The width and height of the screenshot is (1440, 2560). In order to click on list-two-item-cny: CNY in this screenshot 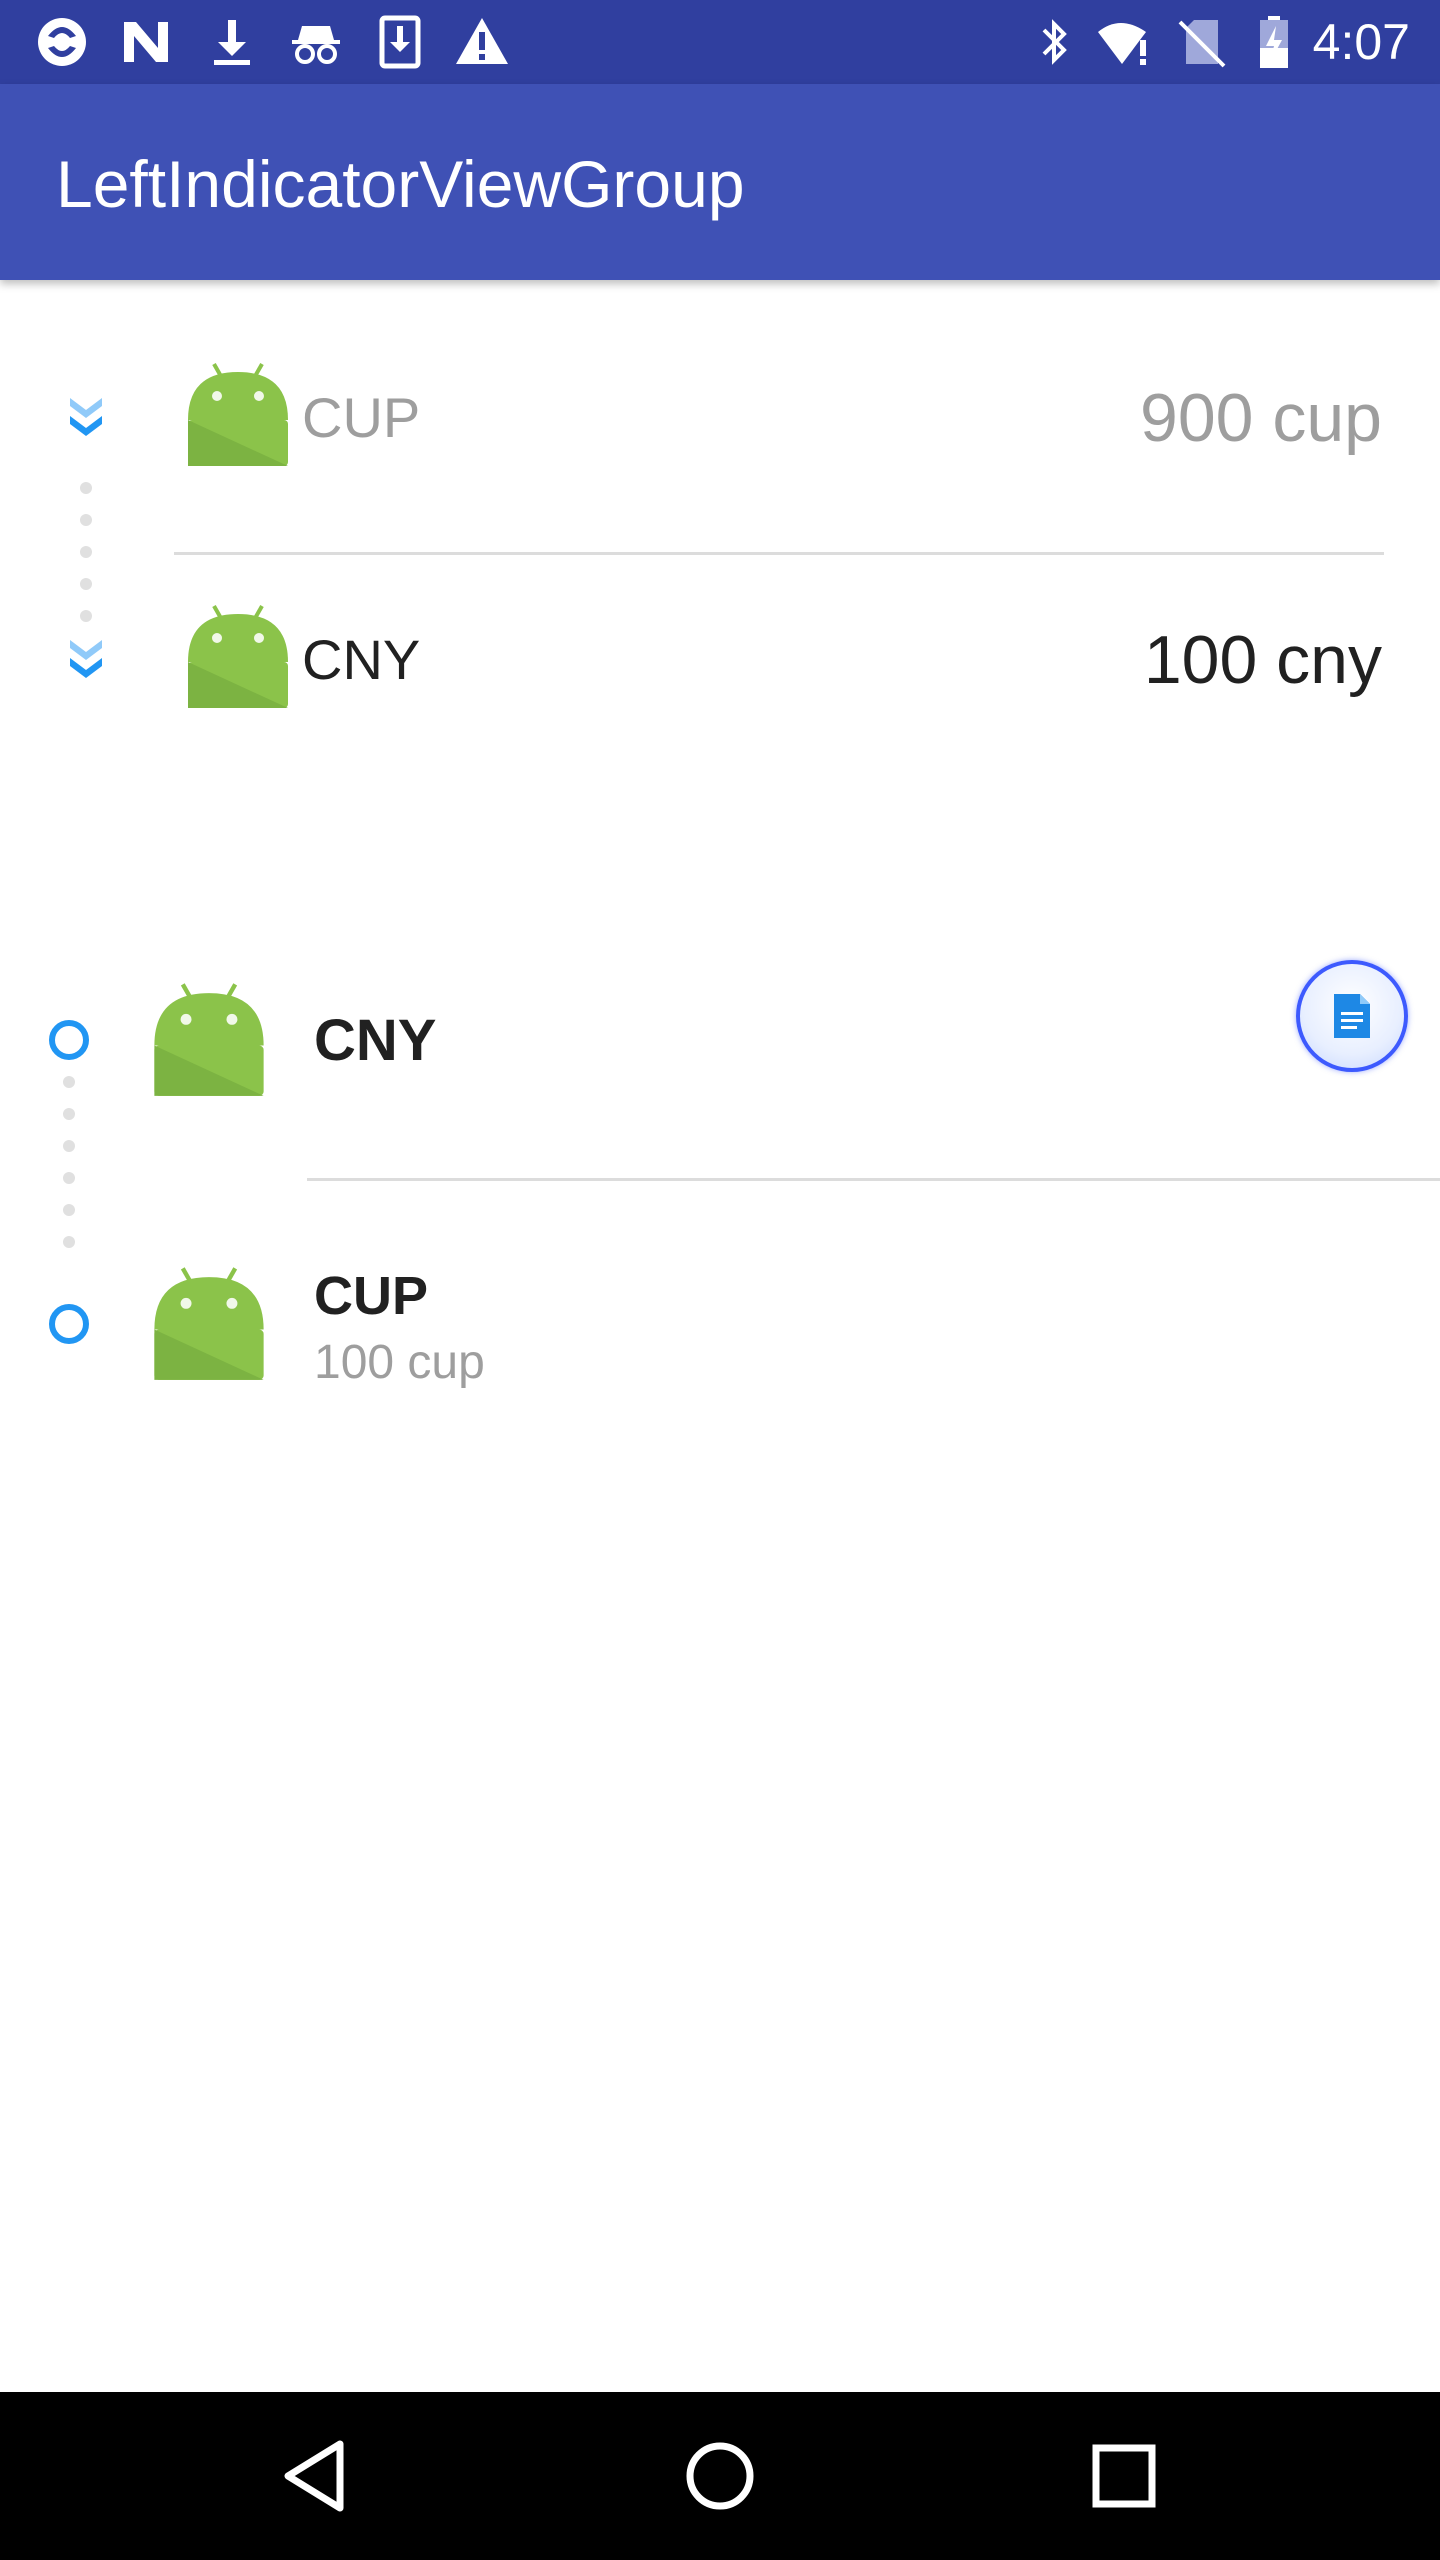, I will do `click(720, 1040)`.